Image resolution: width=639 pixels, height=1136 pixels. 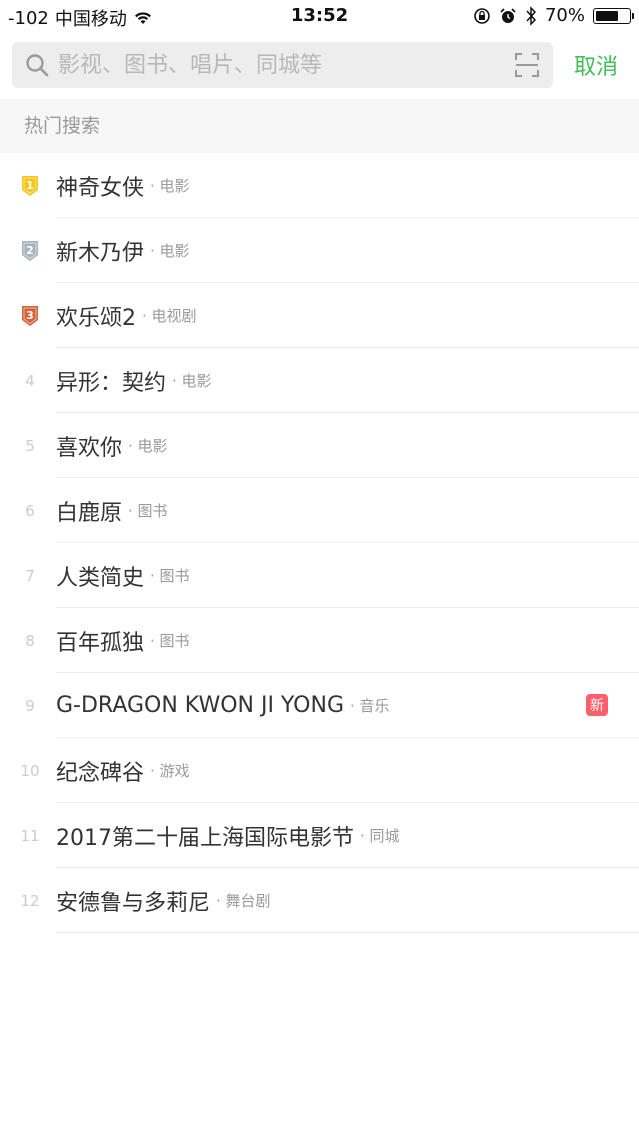 I want to click on battery-percent: 70%, so click(x=564, y=15).